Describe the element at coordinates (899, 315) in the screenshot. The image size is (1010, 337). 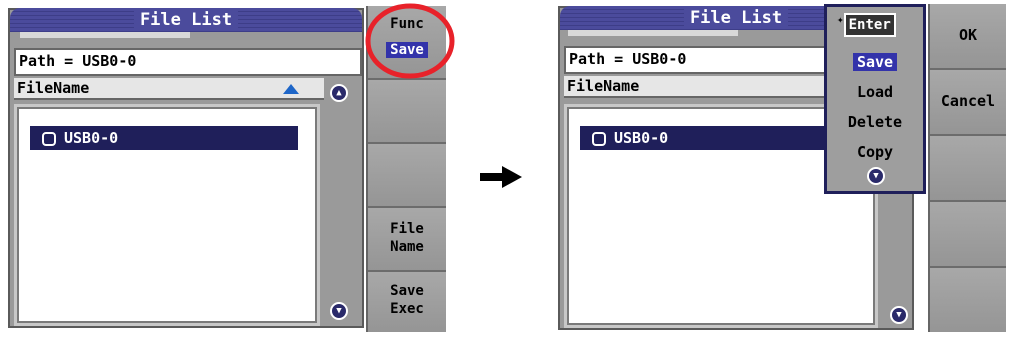
I see `right-scroll-down-icon: ▼` at that location.